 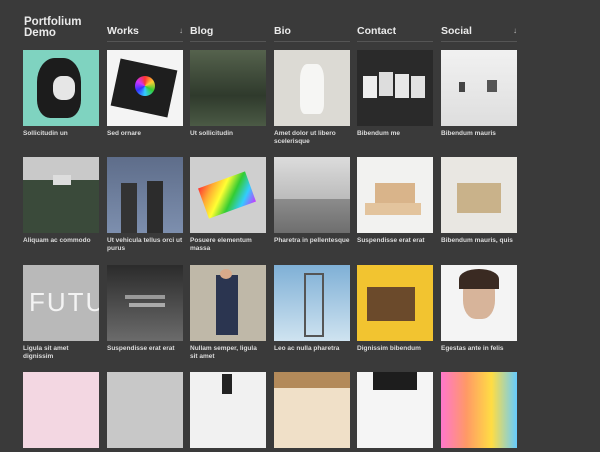 What do you see at coordinates (61, 134) in the screenshot?
I see `work-caption: Sollicitudin un` at bounding box center [61, 134].